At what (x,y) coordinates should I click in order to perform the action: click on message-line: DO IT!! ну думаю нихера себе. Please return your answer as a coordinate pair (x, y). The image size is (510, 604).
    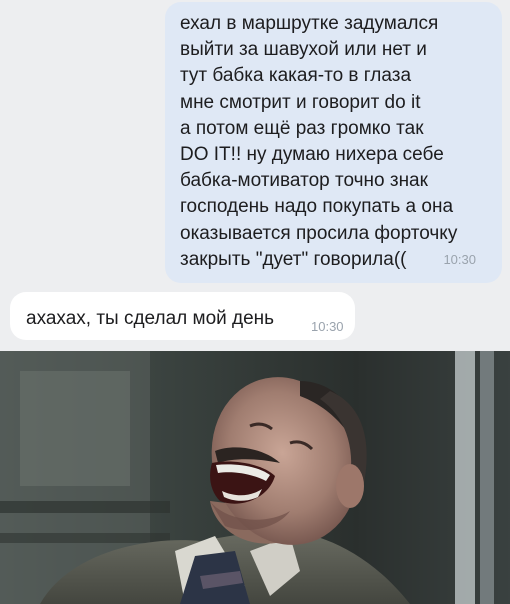
    Looking at the image, I should click on (312, 155).